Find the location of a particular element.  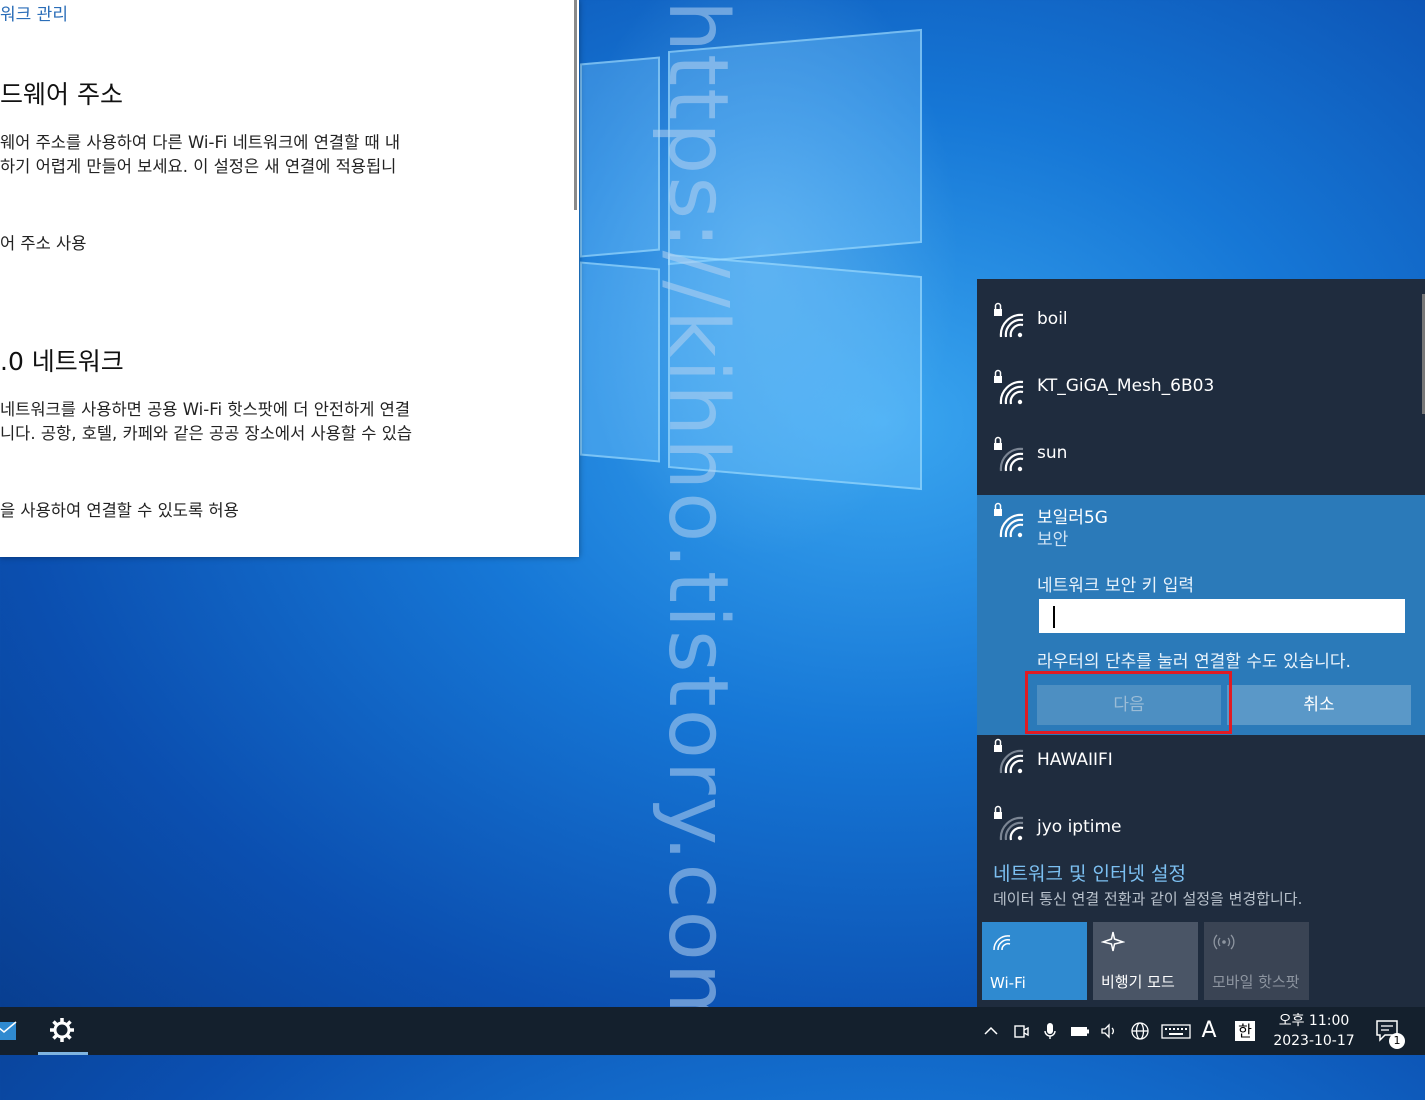

passpoint-title: .0 네트워크 is located at coordinates (62, 361).